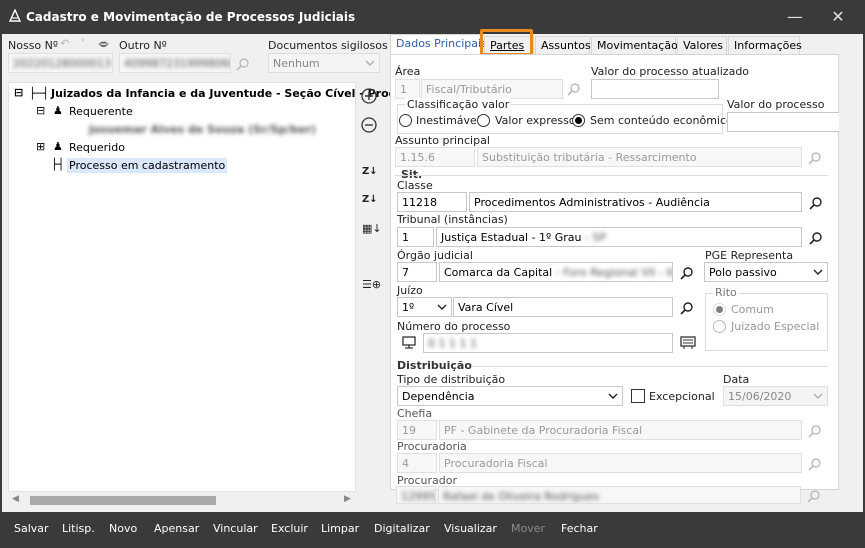 Image resolution: width=865 pixels, height=548 pixels. Describe the element at coordinates (613, 272) in the screenshot. I see `orgao-value-blurred: - Foro Regional VII - Itaq` at that location.